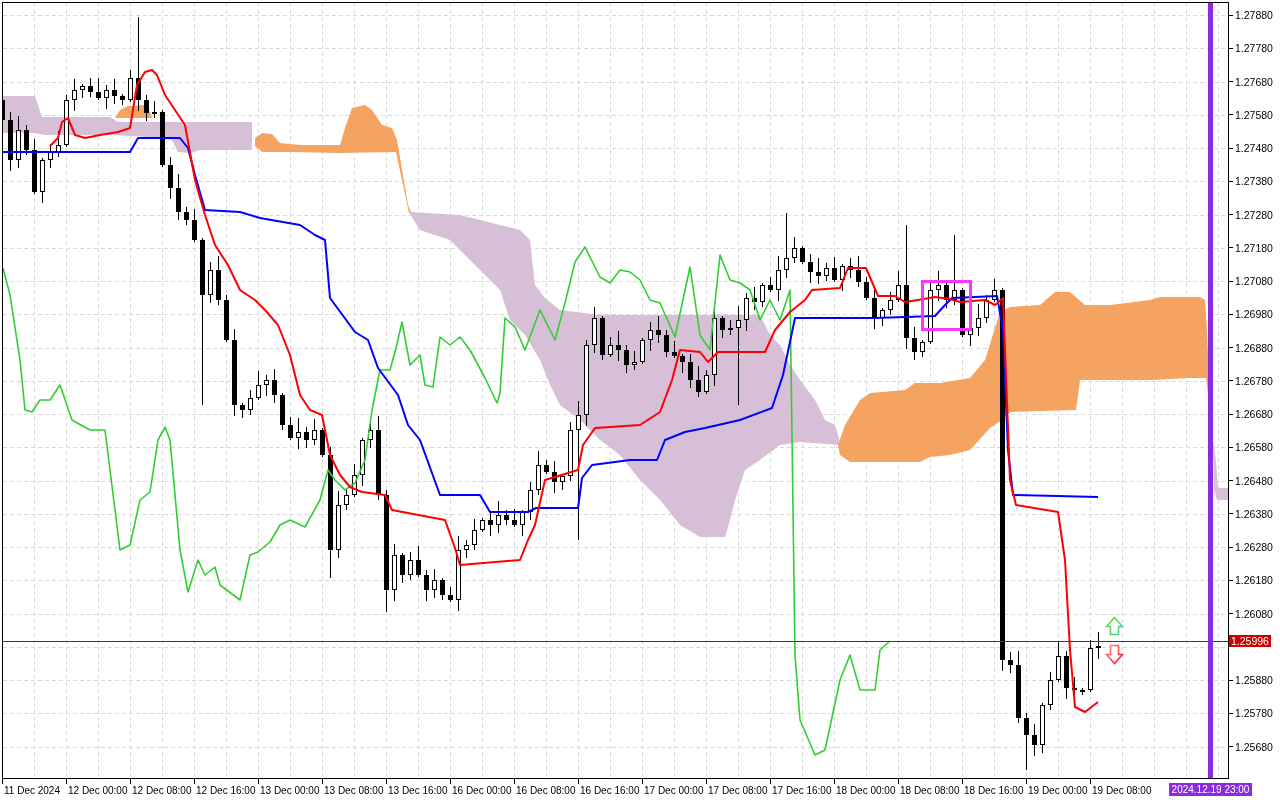 This screenshot has width=1280, height=800. What do you see at coordinates (32, 790) in the screenshot?
I see `time-axis-label: 11 Dec 2024` at bounding box center [32, 790].